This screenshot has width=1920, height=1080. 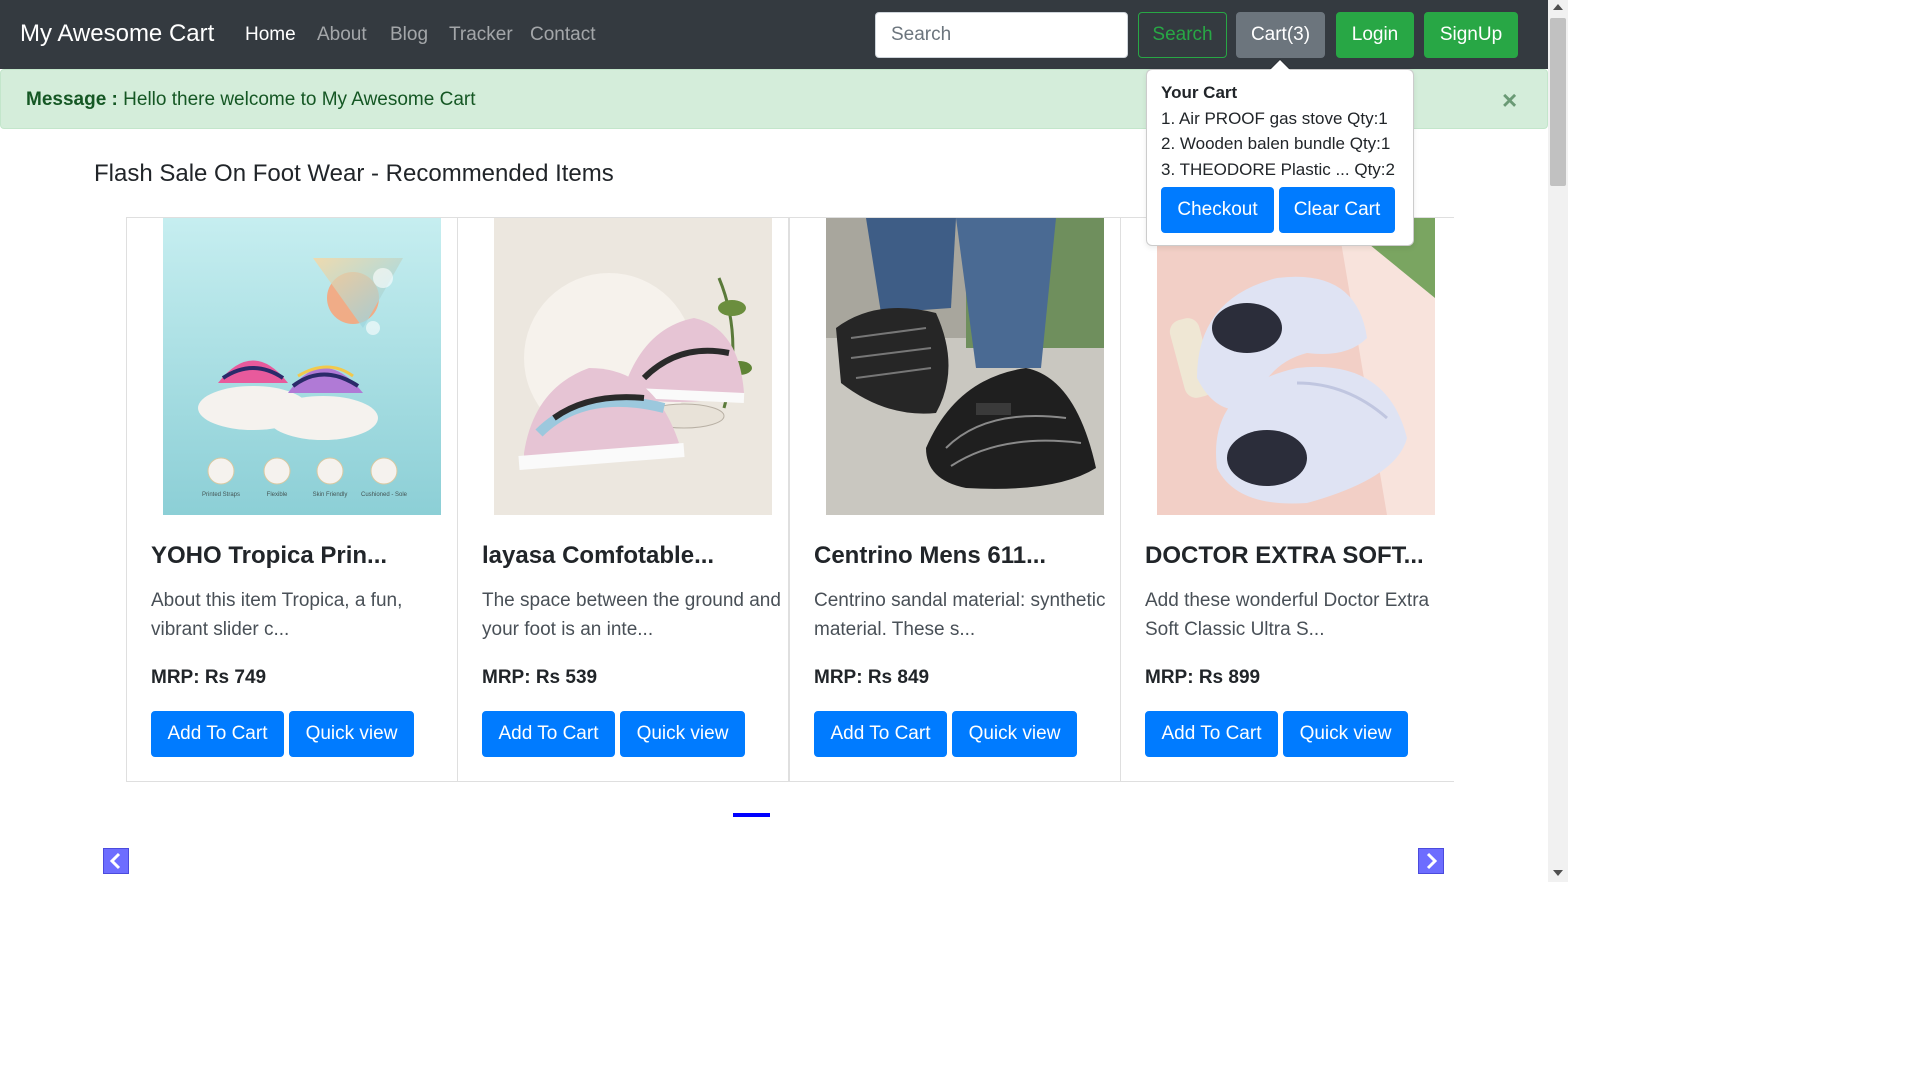 I want to click on alert-label: Message :, so click(x=72, y=99).